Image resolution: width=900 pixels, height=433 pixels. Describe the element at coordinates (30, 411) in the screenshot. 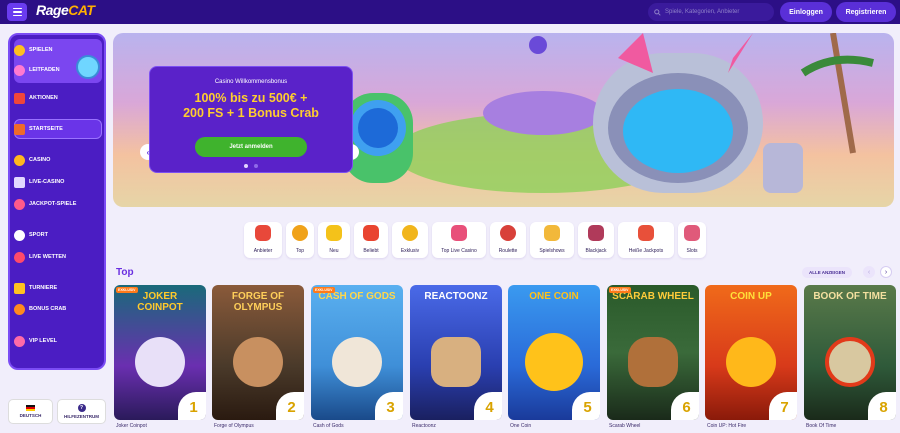

I see `language-selector: DEUTSCH` at that location.